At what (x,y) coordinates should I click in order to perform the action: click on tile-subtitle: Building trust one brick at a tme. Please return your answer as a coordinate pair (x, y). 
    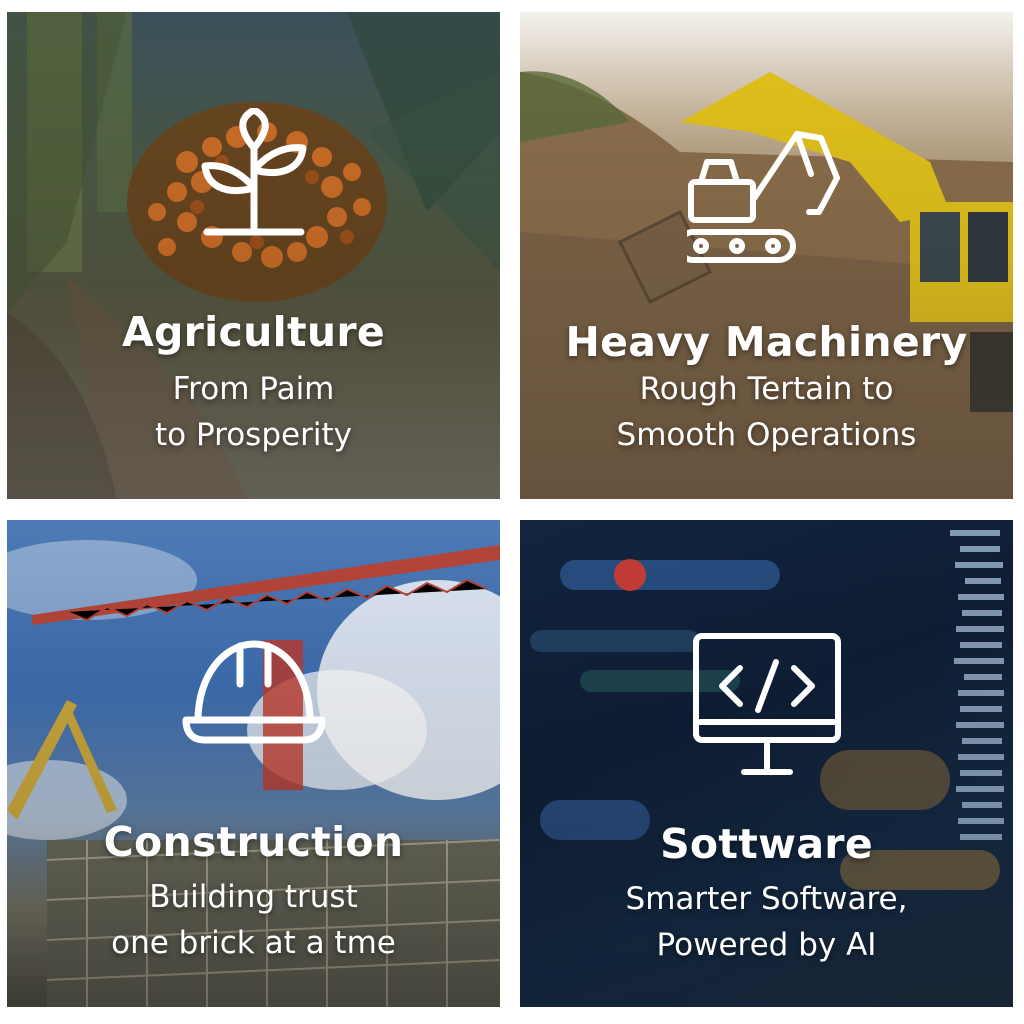
    Looking at the image, I should click on (253, 920).